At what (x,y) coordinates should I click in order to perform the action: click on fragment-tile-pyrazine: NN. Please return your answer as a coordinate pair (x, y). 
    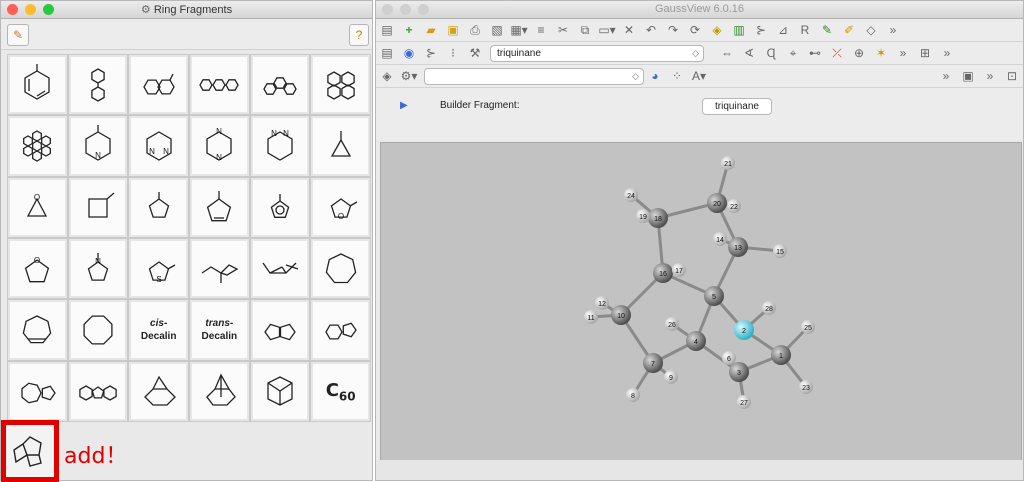
    Looking at the image, I should click on (219, 146).